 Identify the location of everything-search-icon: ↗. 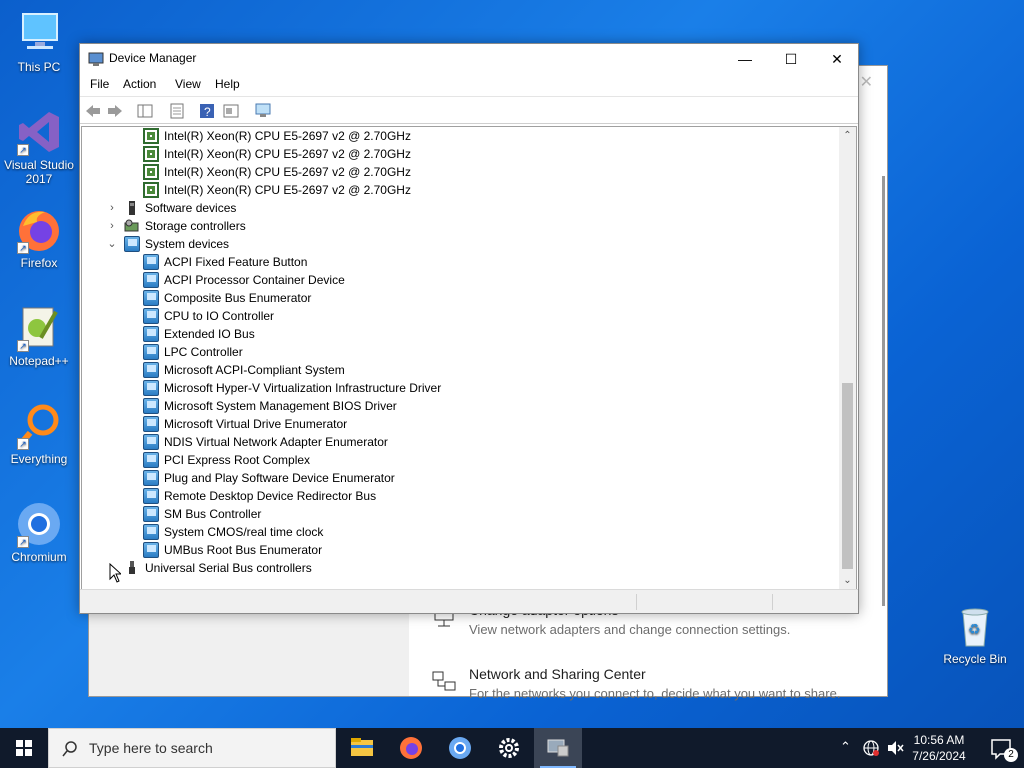
(39, 426).